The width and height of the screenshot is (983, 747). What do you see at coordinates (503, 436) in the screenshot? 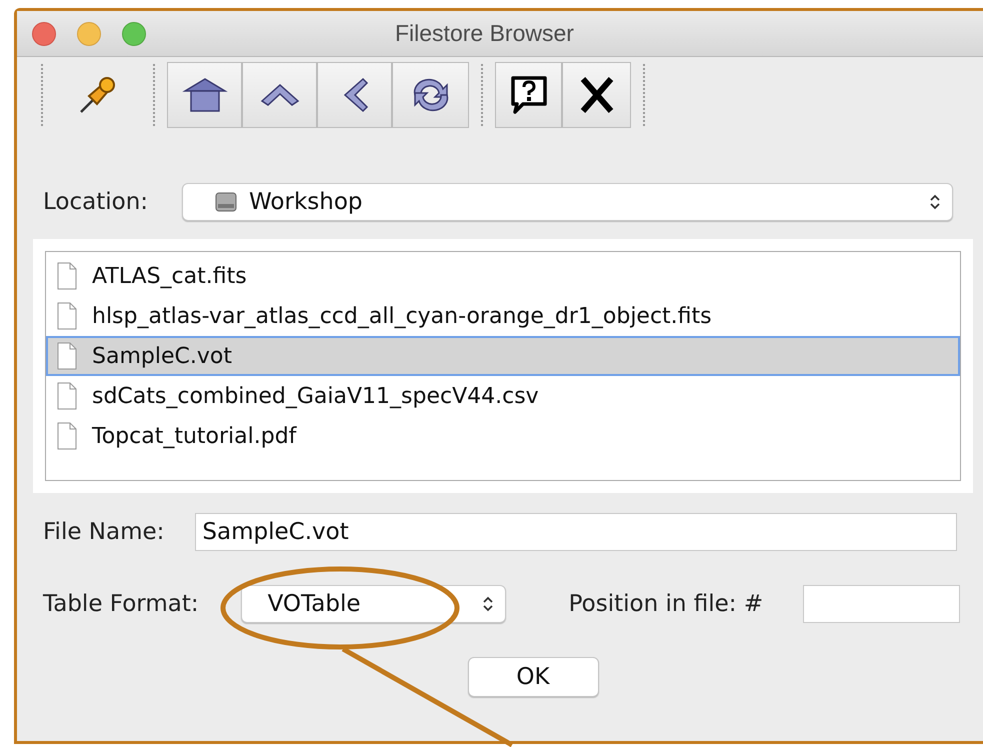
I see `file-item: Topcat_tutorial.pdf` at bounding box center [503, 436].